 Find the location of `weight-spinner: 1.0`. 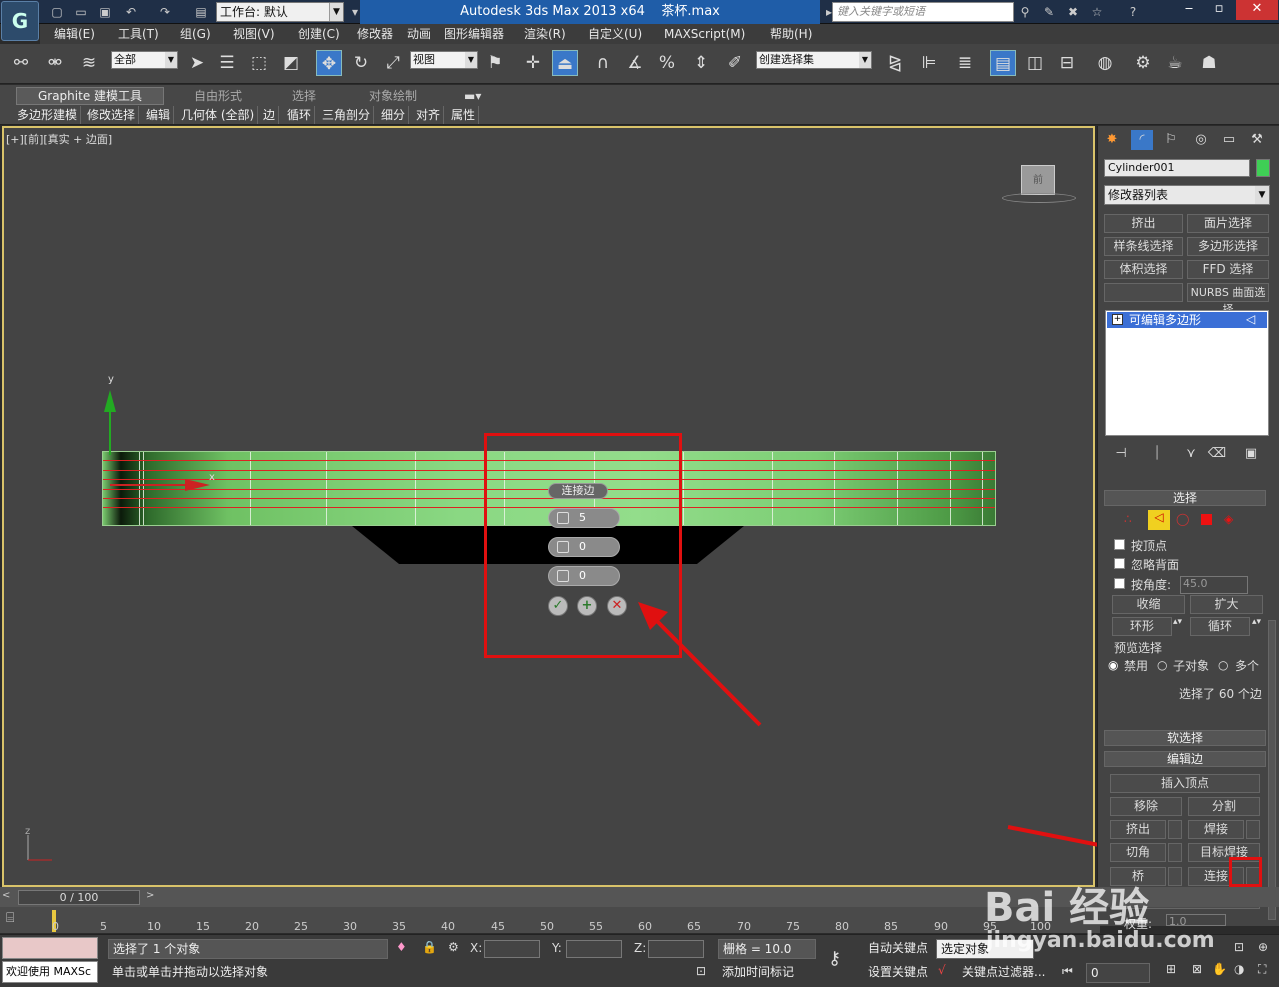

weight-spinner: 1.0 is located at coordinates (1196, 921).